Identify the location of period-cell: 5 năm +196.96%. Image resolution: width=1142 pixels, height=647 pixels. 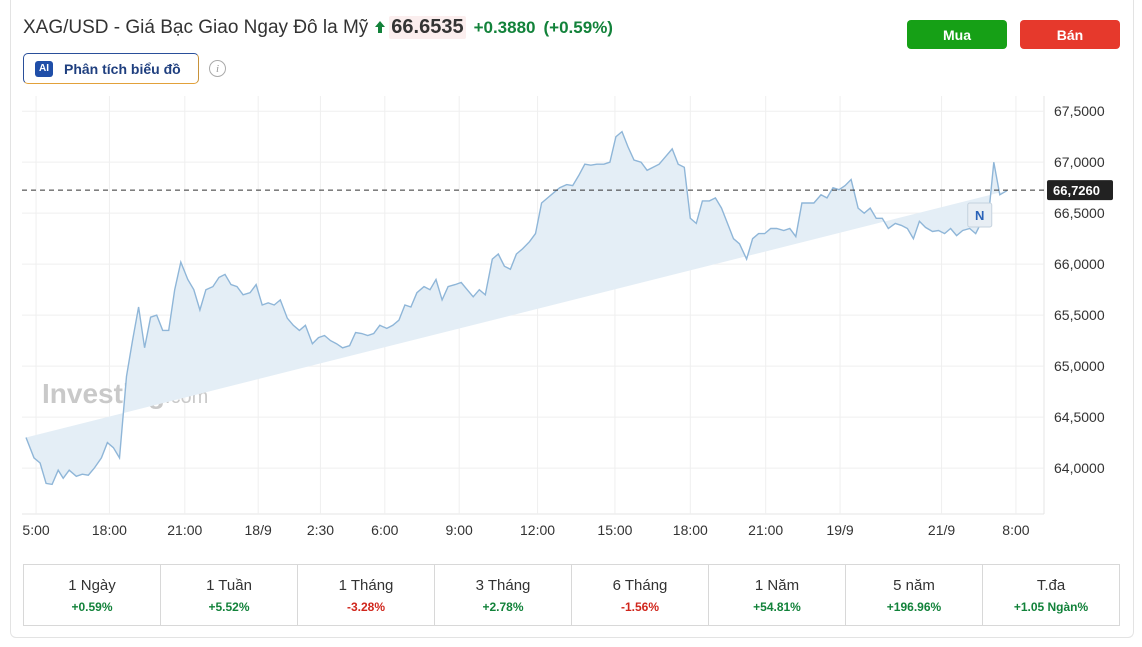
(914, 595).